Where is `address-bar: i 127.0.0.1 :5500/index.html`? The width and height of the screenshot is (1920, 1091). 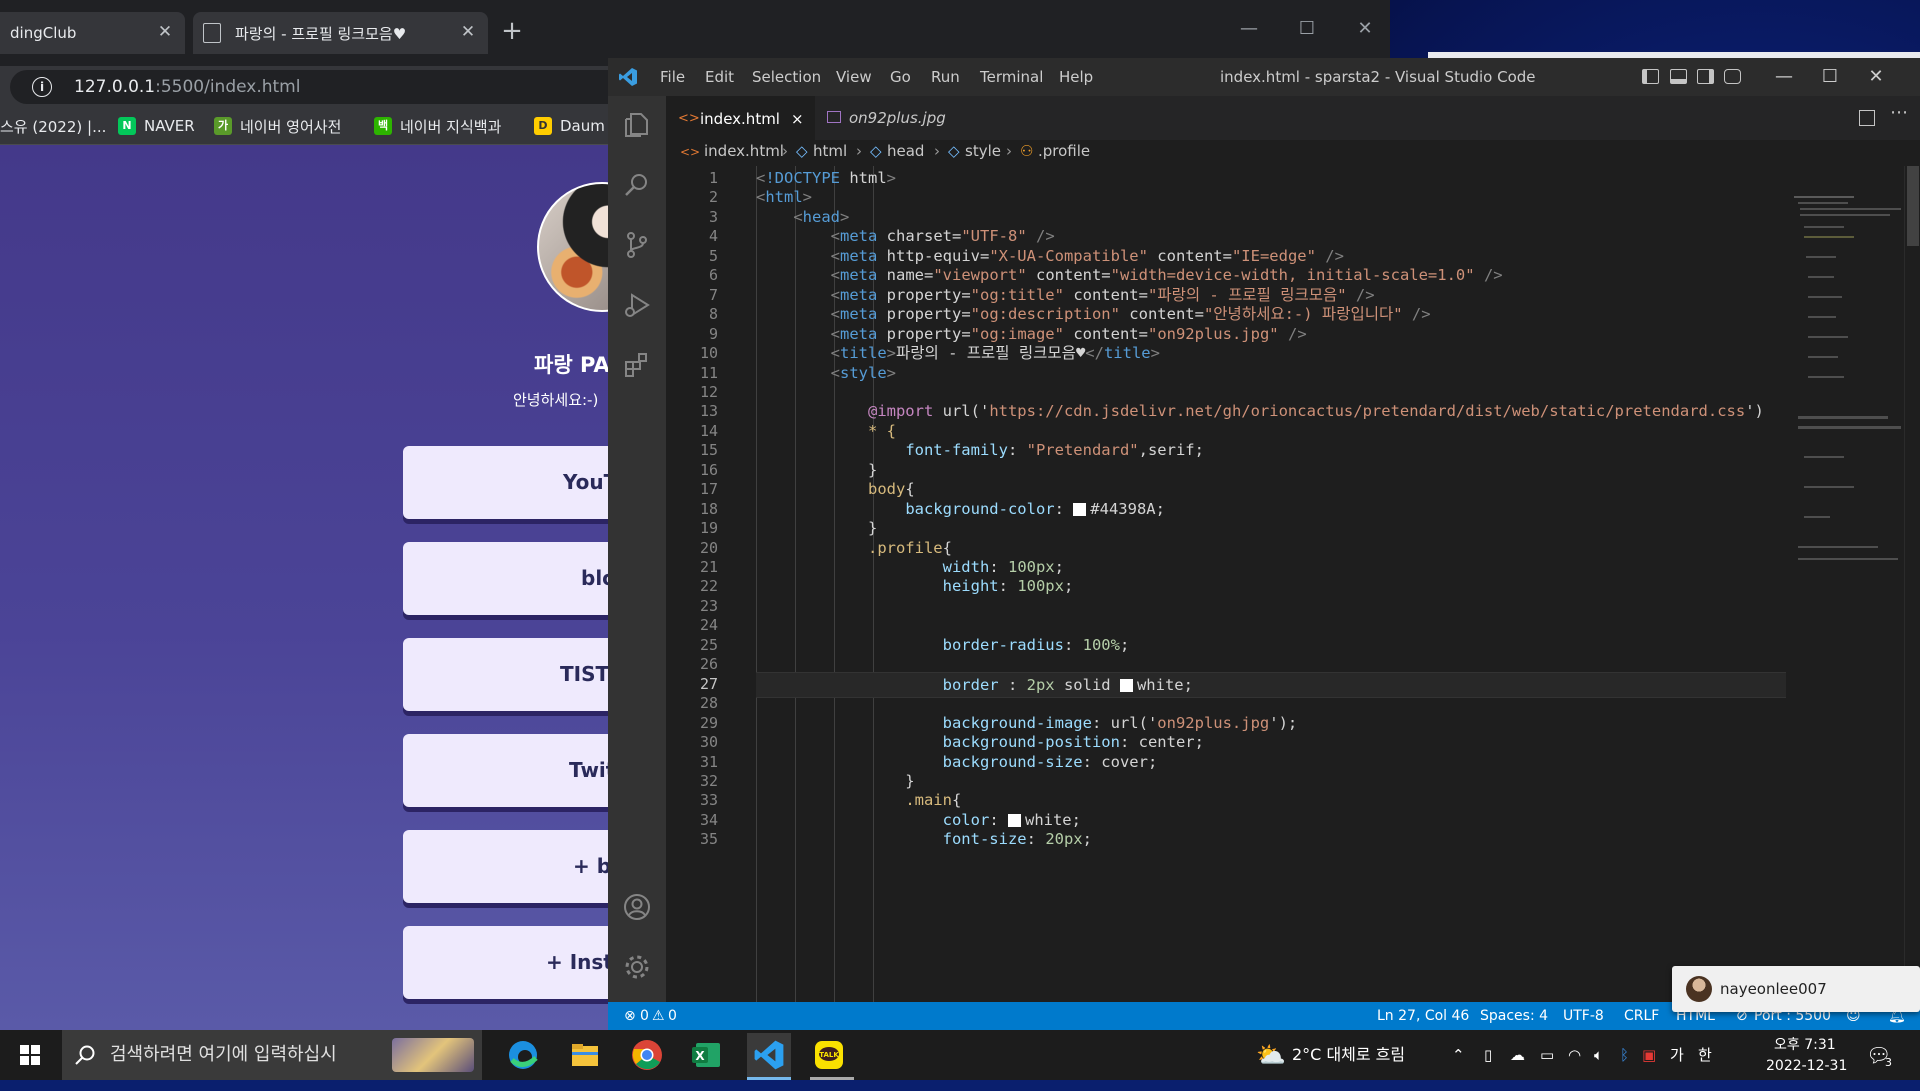
address-bar: i 127.0.0.1 :5500/index.html is located at coordinates (320, 87).